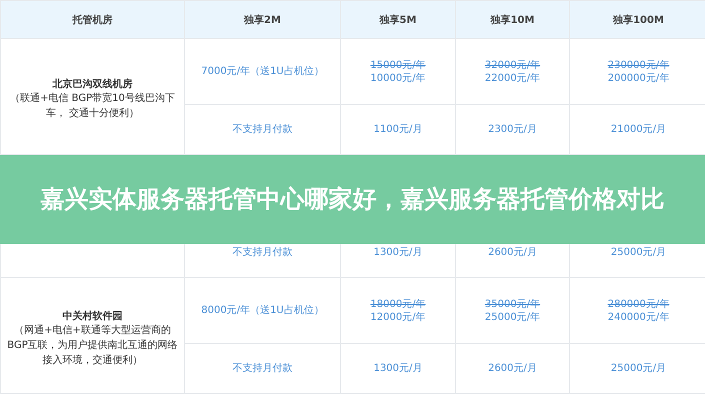  Describe the element at coordinates (92, 106) in the screenshot. I see `room-description: （联通+电信 BGP带宽10号线巴沟下车， 交通十分便利）` at that location.